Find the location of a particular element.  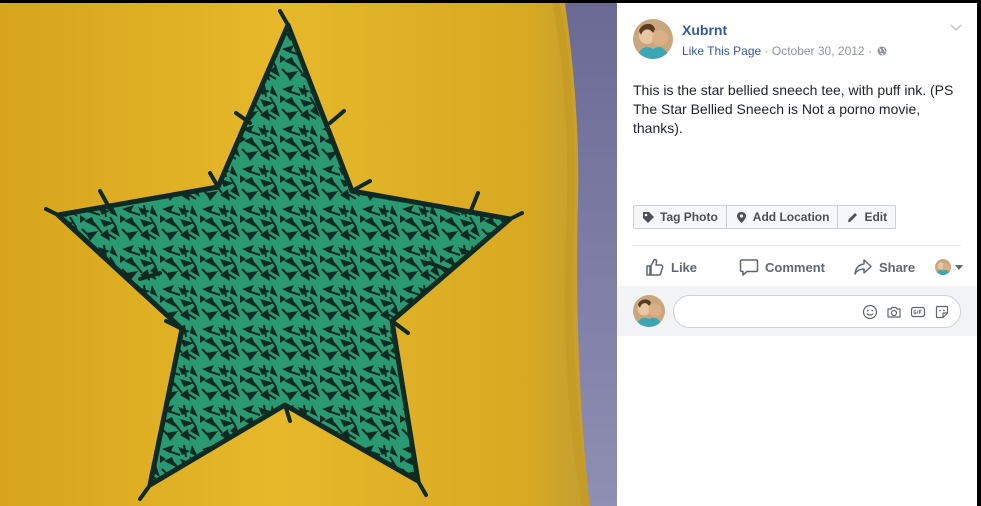

emoji-icon is located at coordinates (870, 312).